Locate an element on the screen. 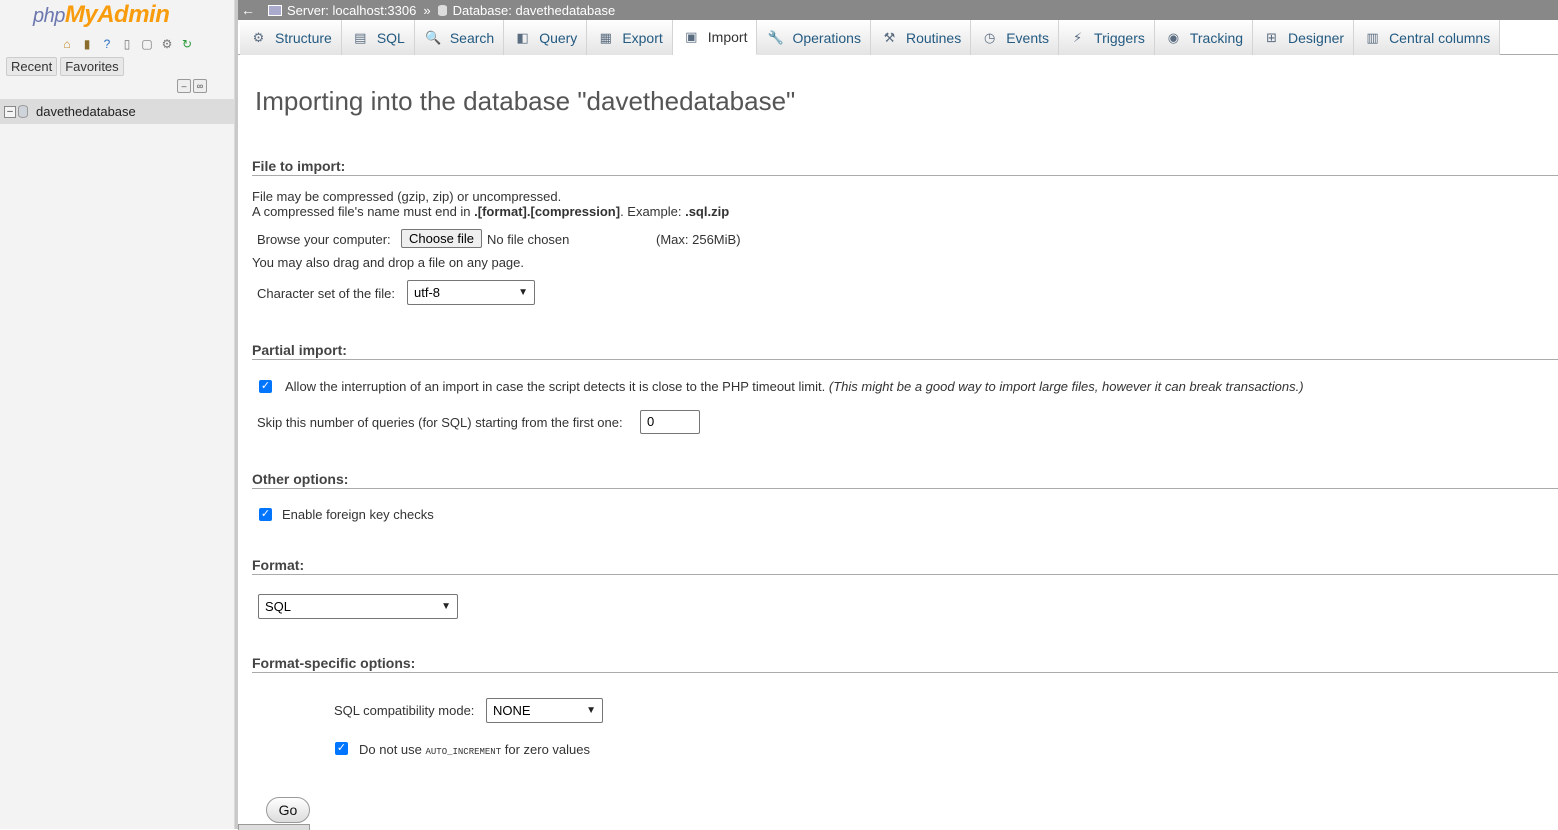 This screenshot has height=830, width=1558. events-icon: ◷ is located at coordinates (990, 37).